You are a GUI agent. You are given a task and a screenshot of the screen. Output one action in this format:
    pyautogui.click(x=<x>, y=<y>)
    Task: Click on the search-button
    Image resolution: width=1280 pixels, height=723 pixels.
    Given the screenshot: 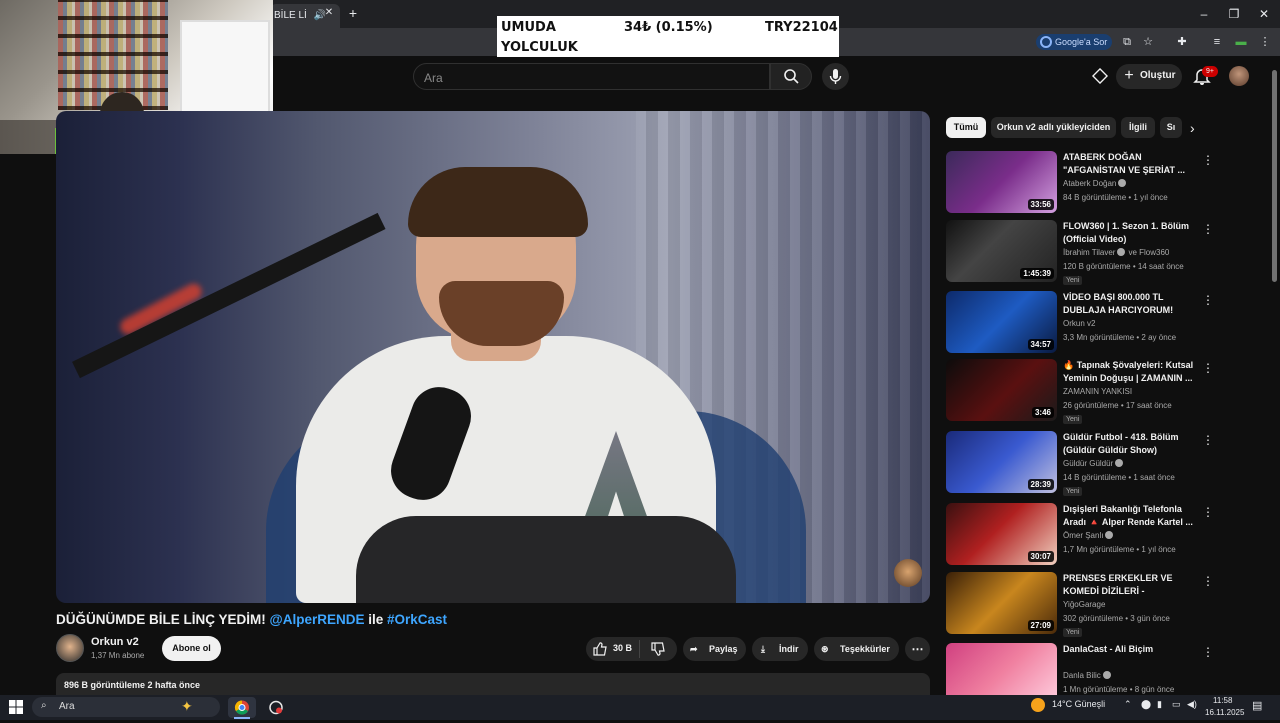 What is the action you would take?
    pyautogui.click(x=791, y=76)
    